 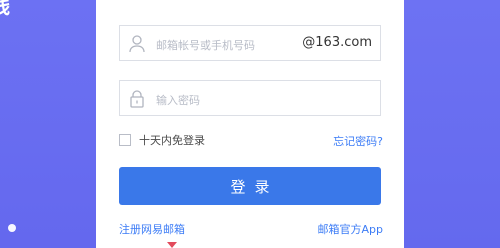 I want to click on email-field: 邮箱帐号或手机号码 @163.com, so click(x=250, y=43).